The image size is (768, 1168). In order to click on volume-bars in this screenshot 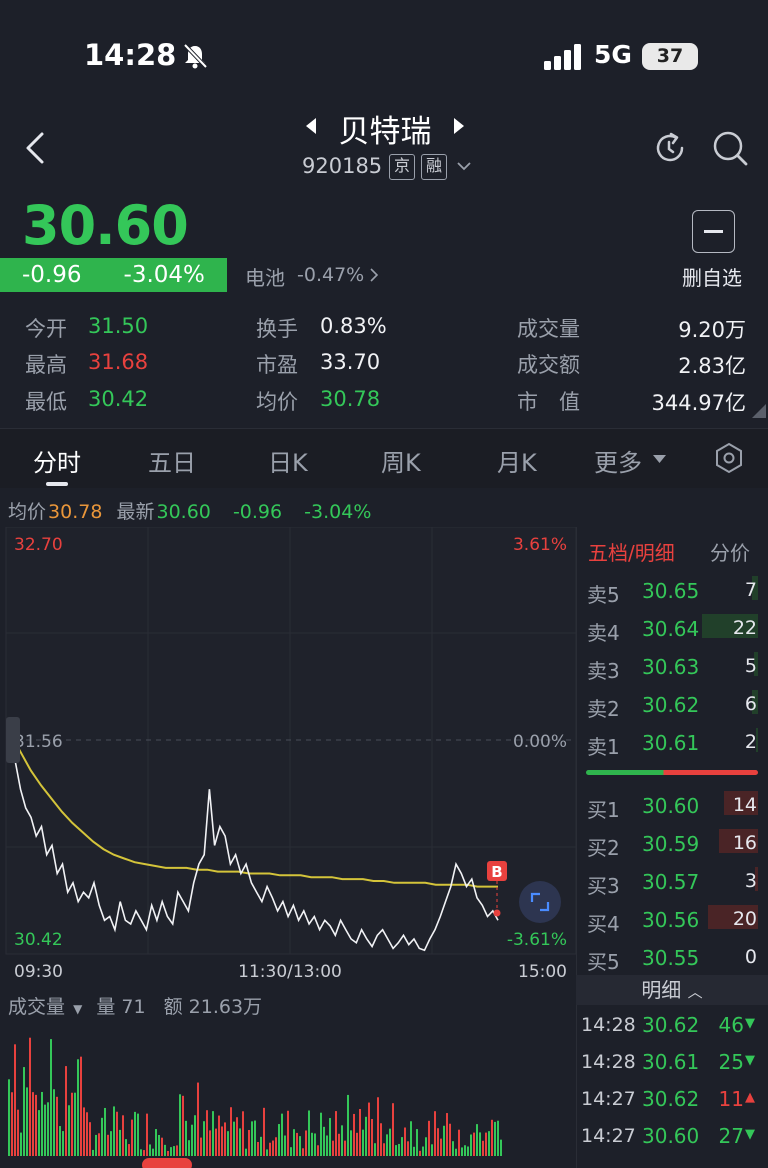, I will do `click(255, 1096)`.